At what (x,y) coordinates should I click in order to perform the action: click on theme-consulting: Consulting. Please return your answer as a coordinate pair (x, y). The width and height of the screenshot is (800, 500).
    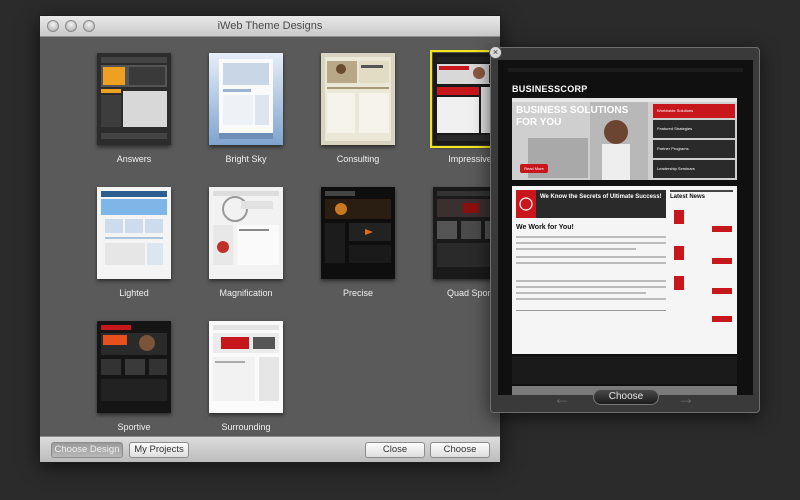
    Looking at the image, I should click on (358, 108).